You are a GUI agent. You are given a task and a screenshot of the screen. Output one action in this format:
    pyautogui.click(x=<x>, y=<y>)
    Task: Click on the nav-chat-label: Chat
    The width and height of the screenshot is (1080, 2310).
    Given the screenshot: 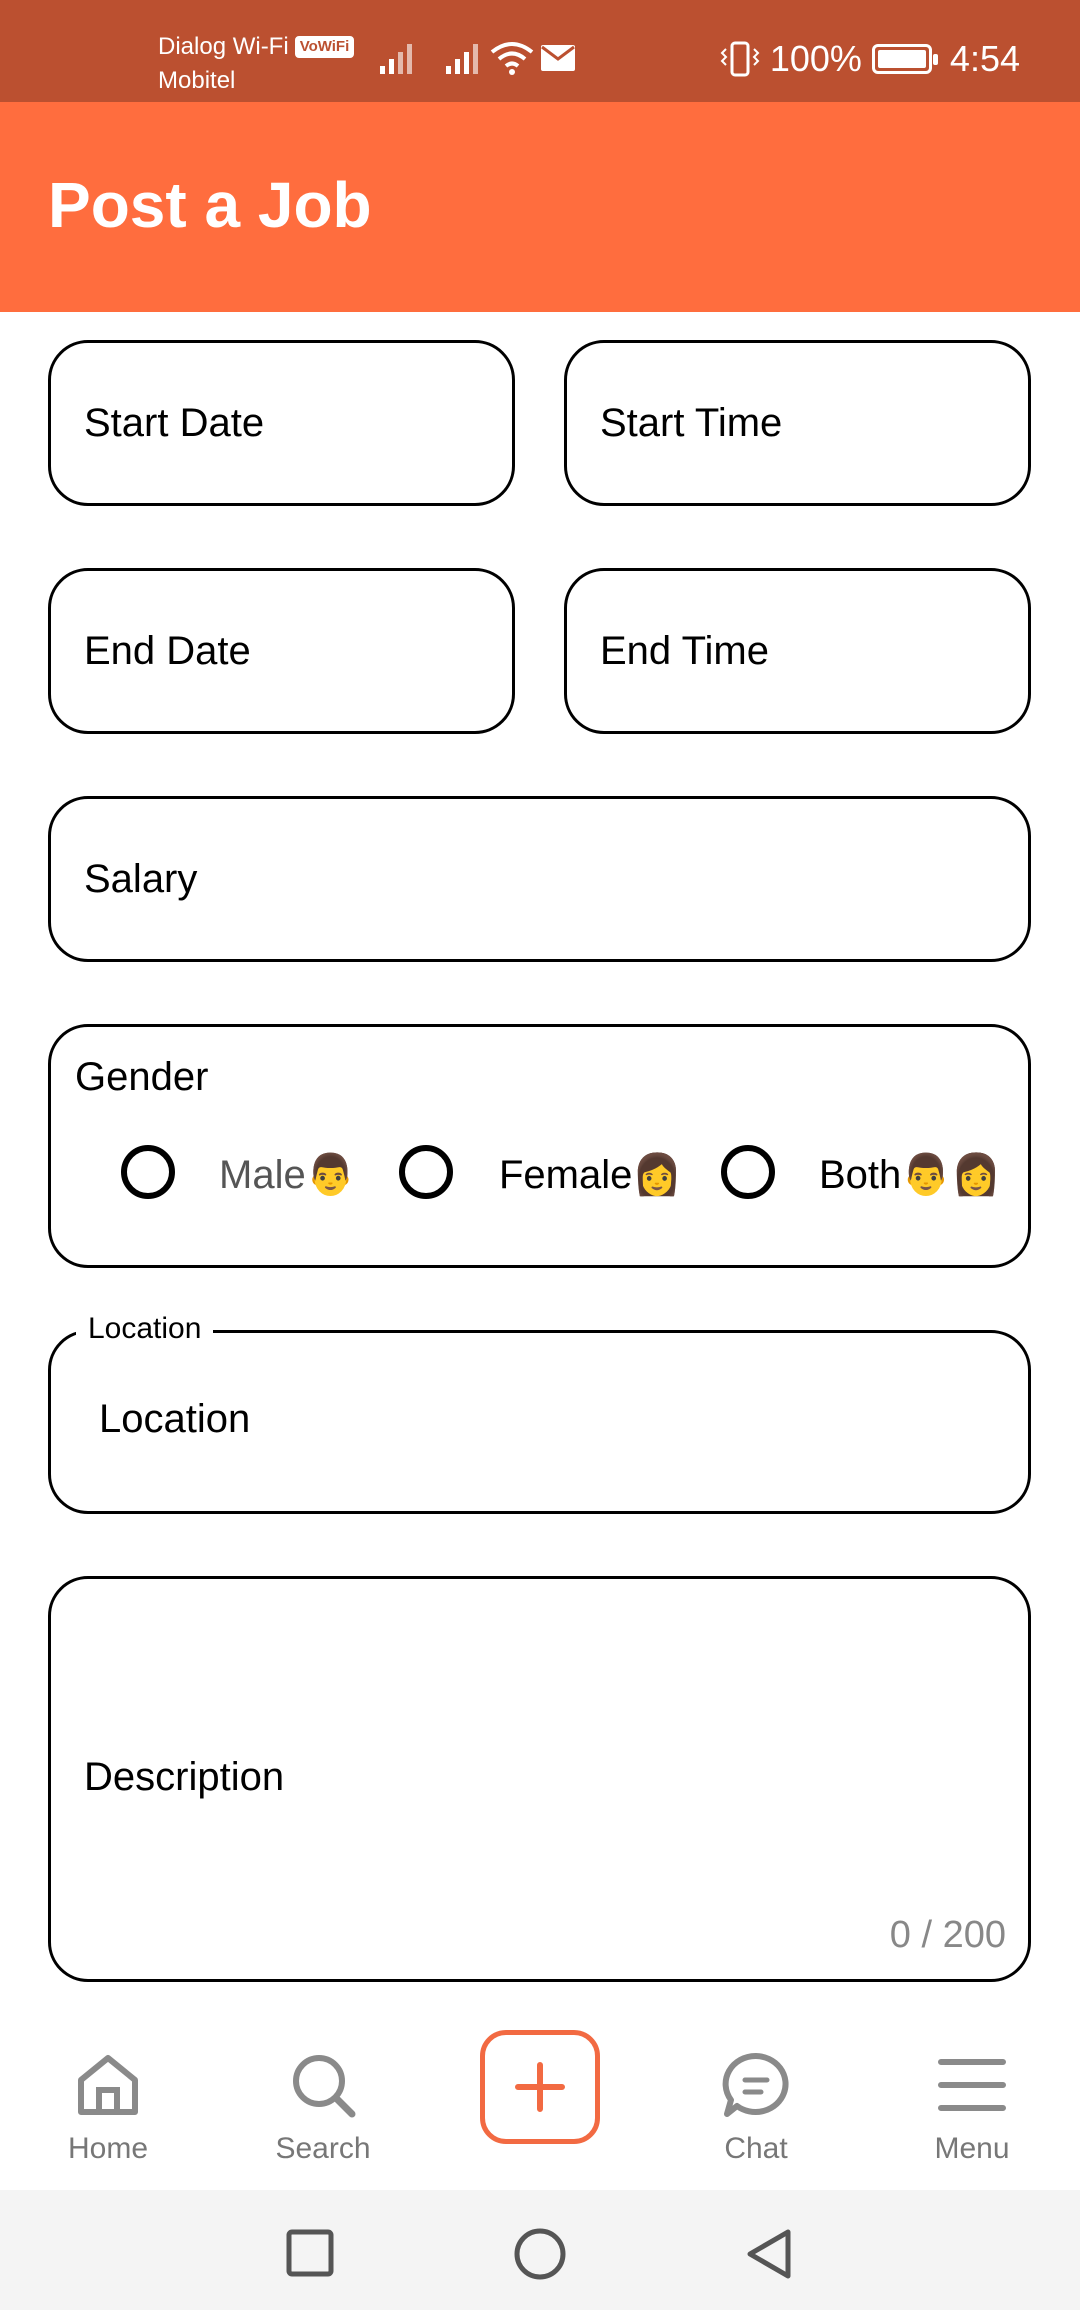 What is the action you would take?
    pyautogui.click(x=756, y=2148)
    